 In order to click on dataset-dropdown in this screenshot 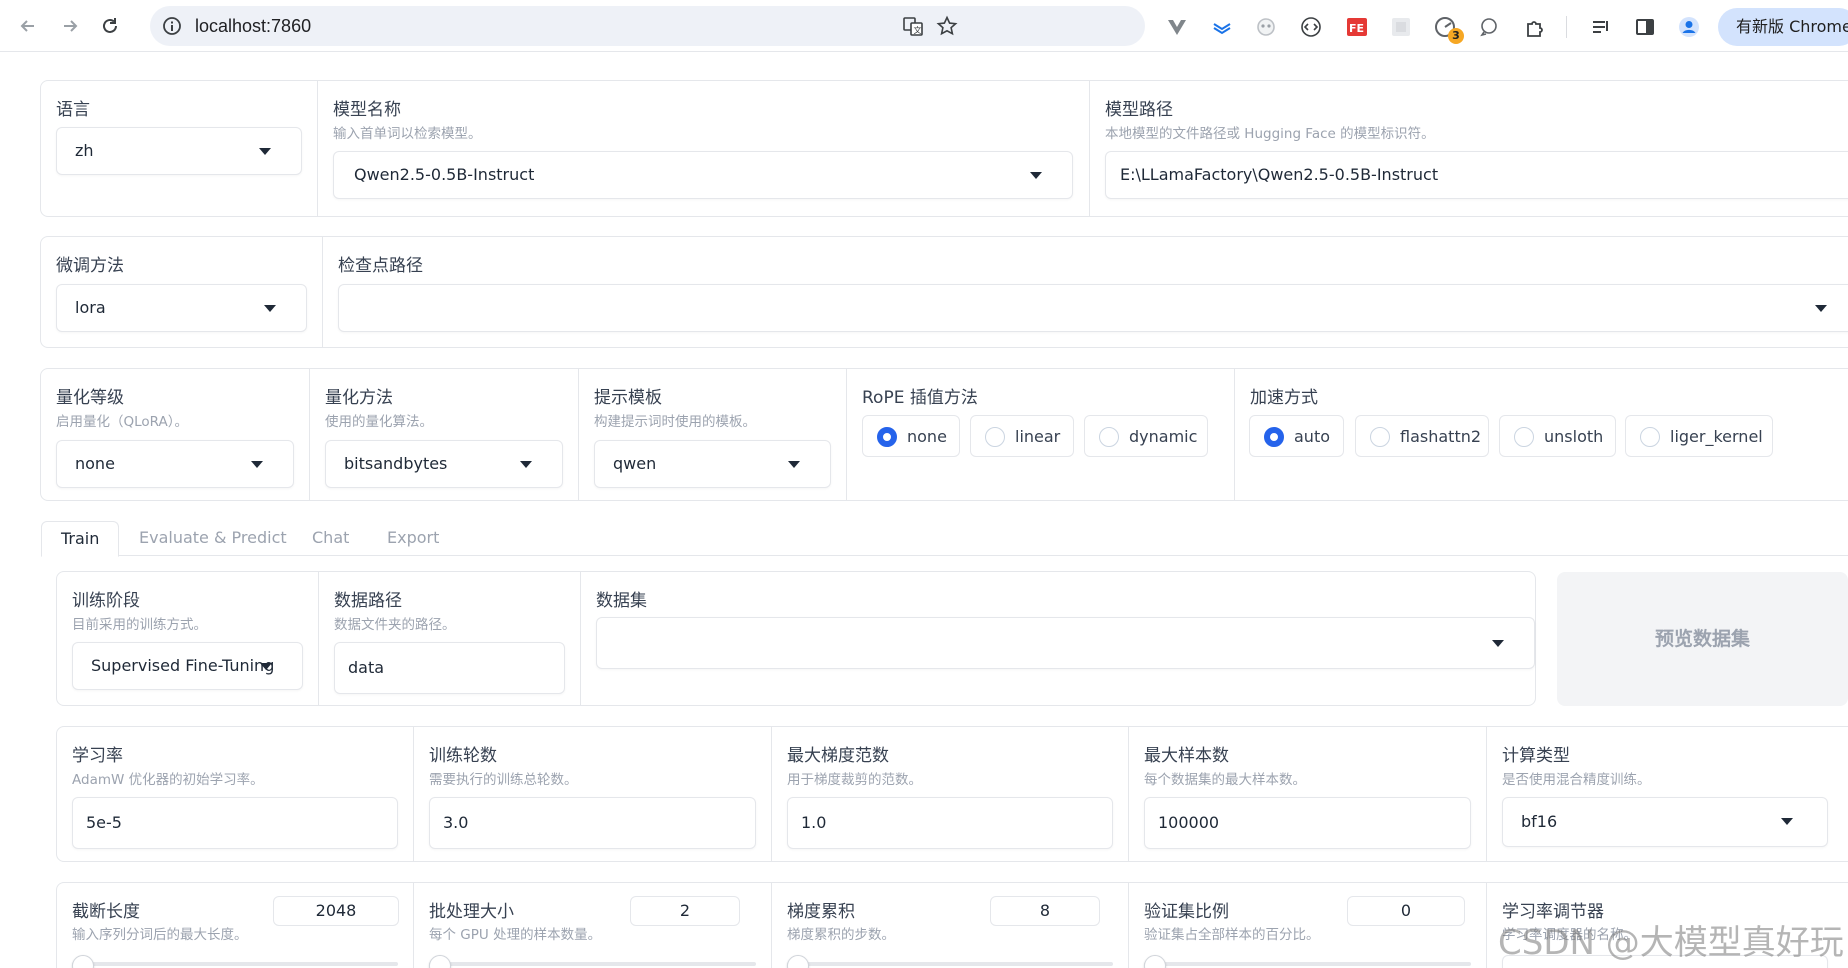, I will do `click(1065, 643)`.